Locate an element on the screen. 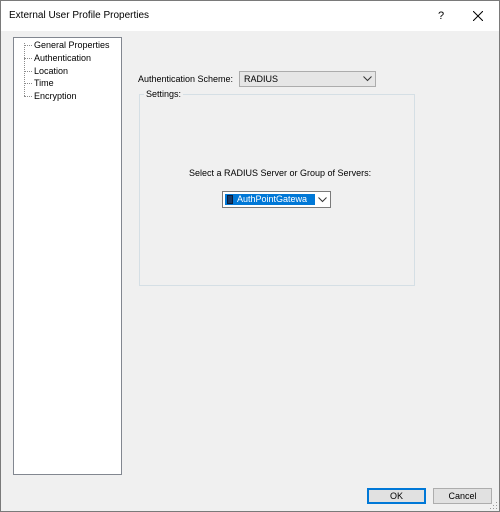 Image resolution: width=500 pixels, height=512 pixels. tree-item-label: Time is located at coordinates (44, 83).